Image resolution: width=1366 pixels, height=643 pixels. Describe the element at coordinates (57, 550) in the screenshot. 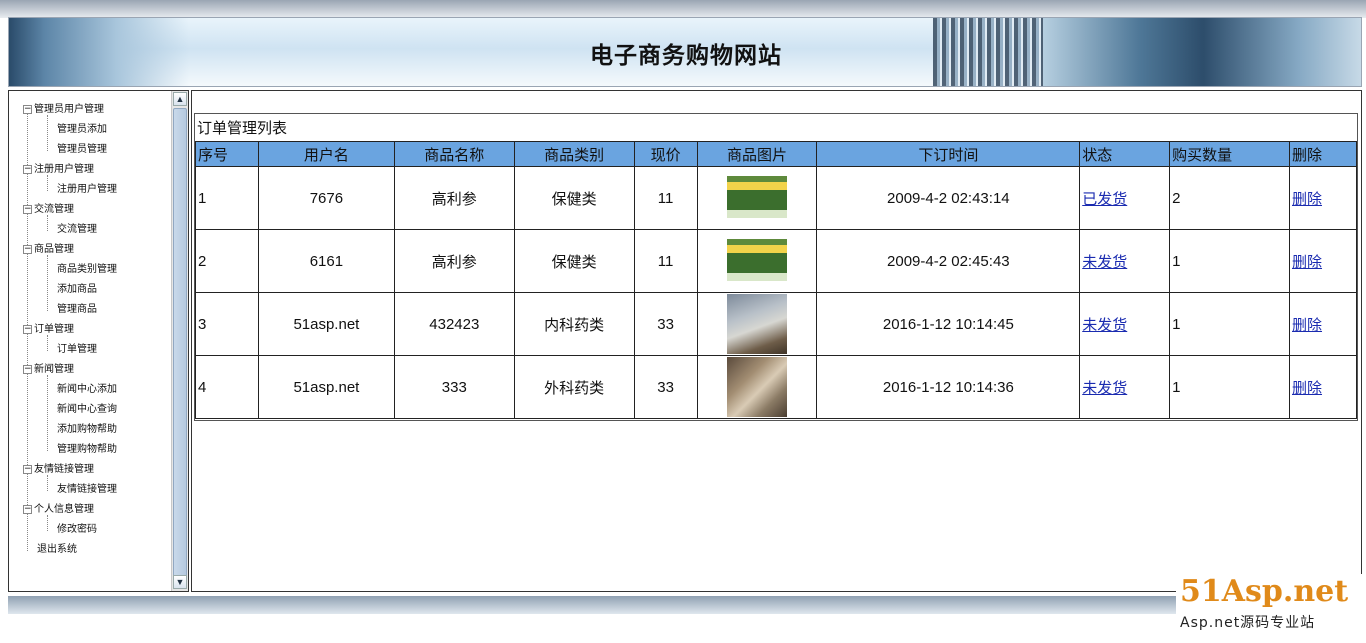

I see `sidebar-item-logout: 退出系统` at that location.